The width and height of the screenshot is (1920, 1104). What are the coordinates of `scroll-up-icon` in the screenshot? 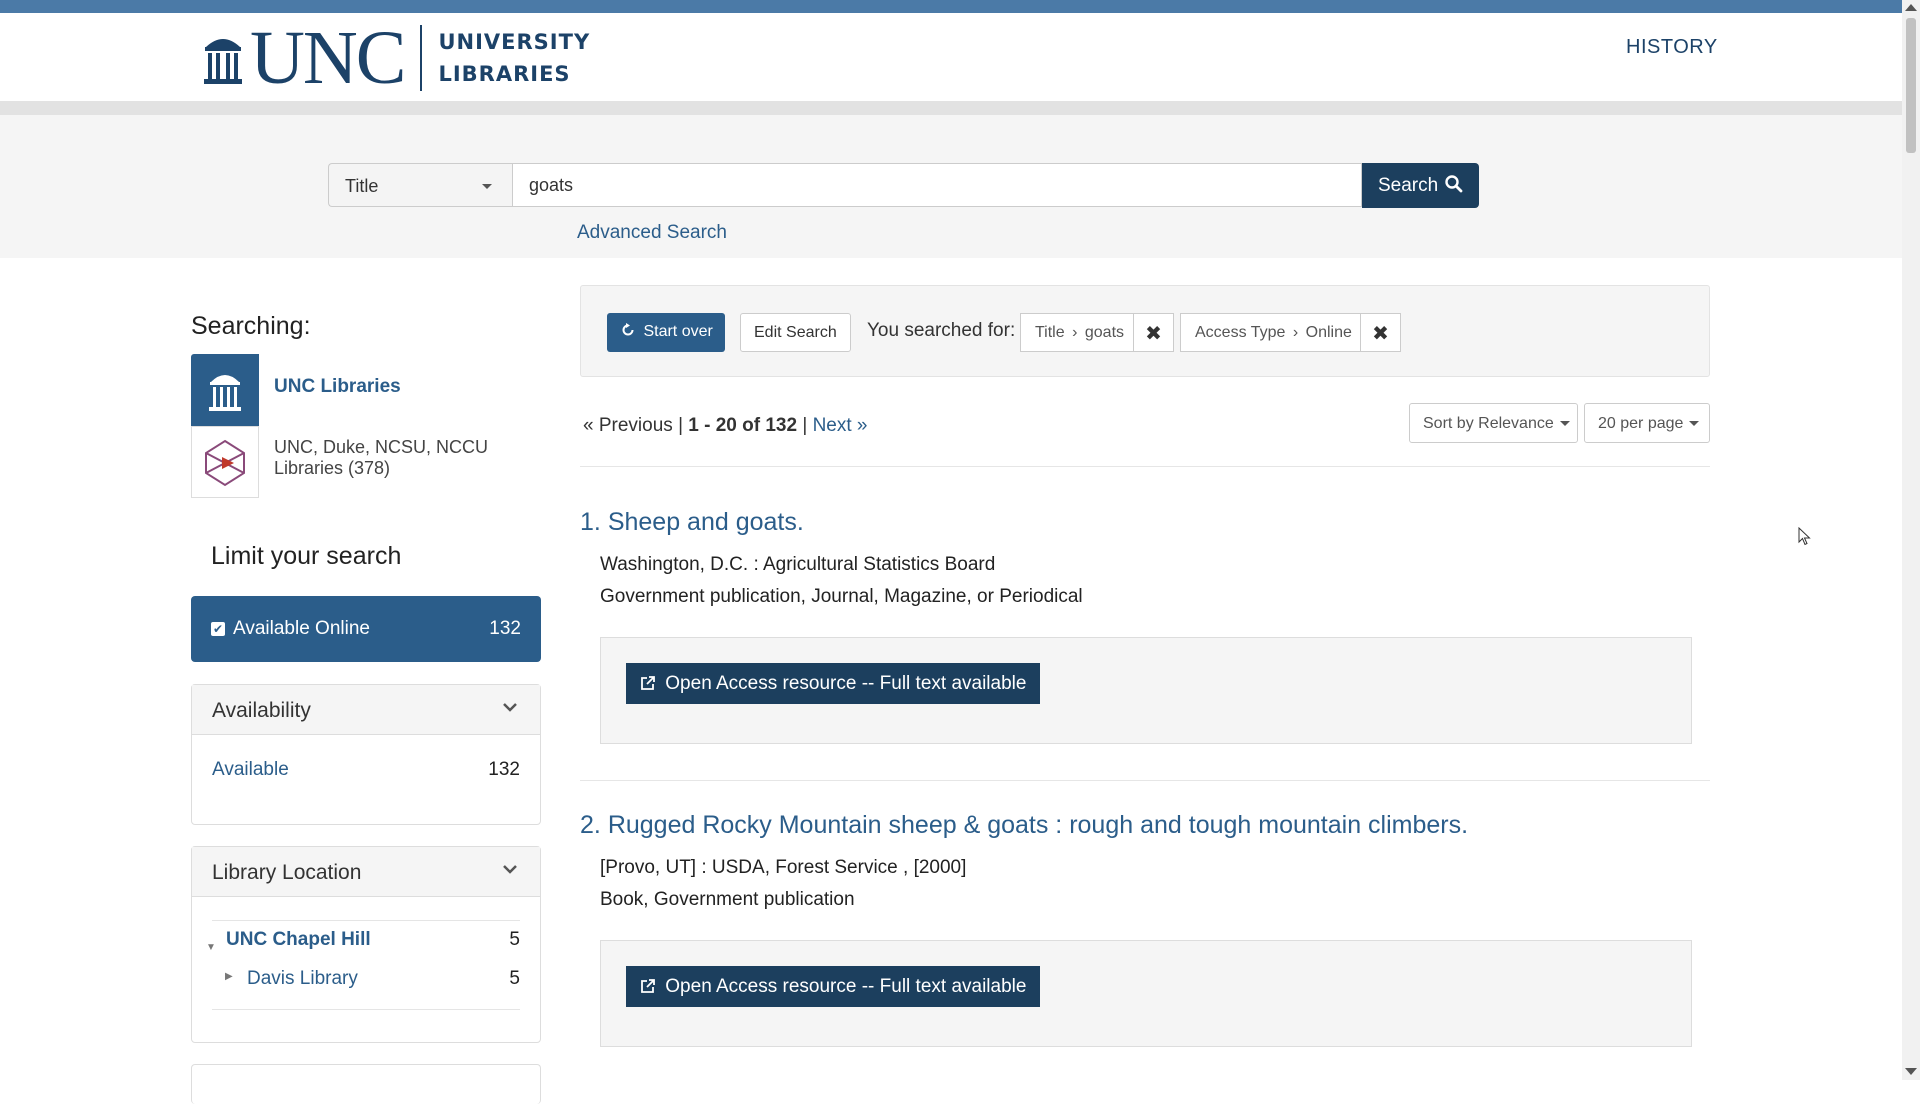 It's located at (1911, 7).